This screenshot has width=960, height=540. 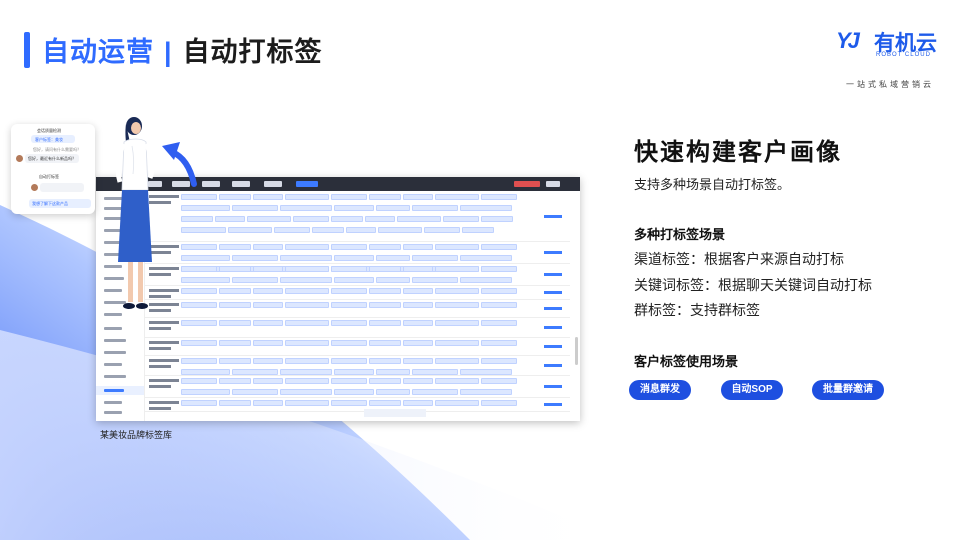 I want to click on section-title-usage: 客户标签使用场景, so click(x=686, y=361).